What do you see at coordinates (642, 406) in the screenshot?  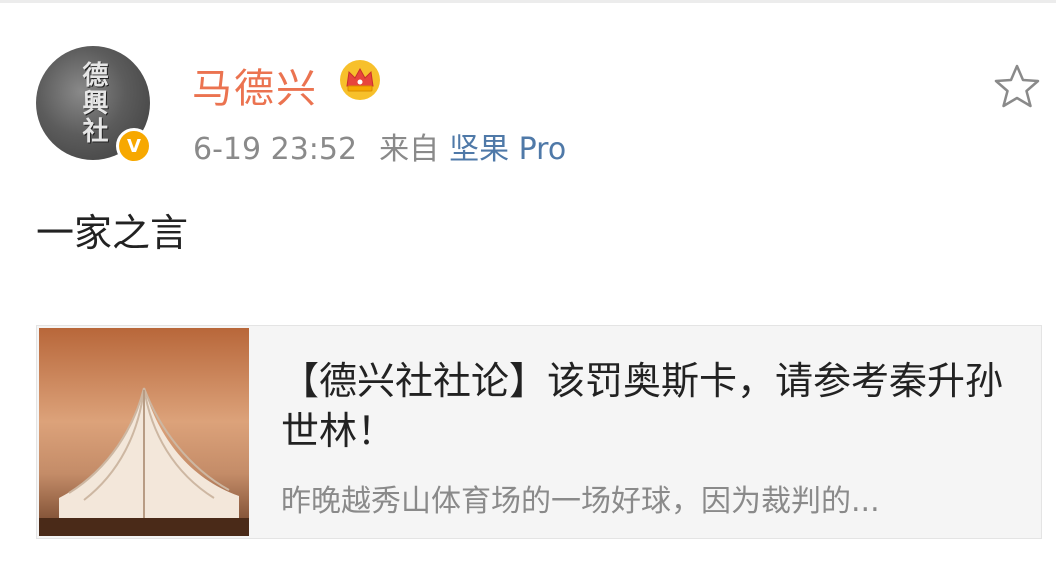 I see `article-title: 【德兴社社论】该罚奥斯卡，请参考秦升孙世林！` at bounding box center [642, 406].